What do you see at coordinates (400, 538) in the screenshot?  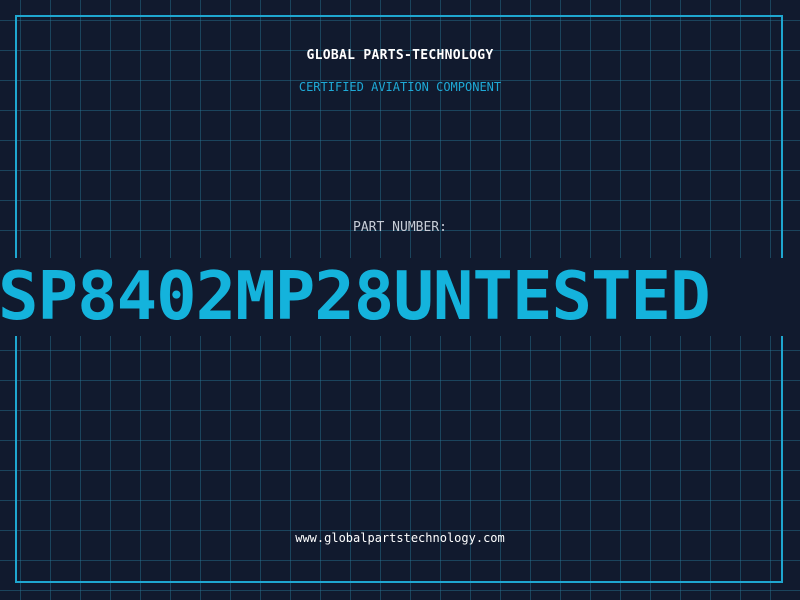 I see `website-url: www.globalpartstechnology.com` at bounding box center [400, 538].